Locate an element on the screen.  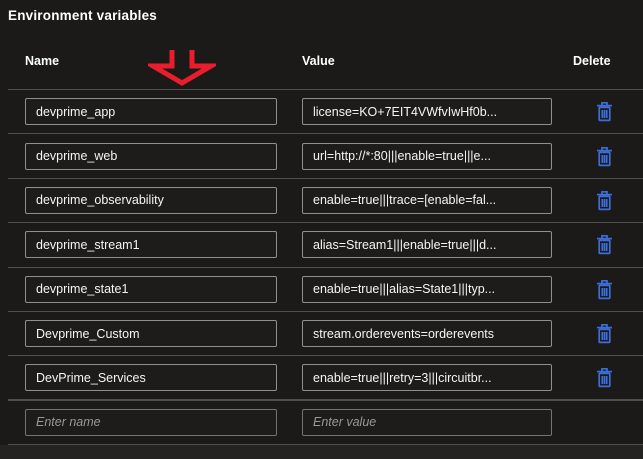
new-entry-row-wrap is located at coordinates (325, 422).